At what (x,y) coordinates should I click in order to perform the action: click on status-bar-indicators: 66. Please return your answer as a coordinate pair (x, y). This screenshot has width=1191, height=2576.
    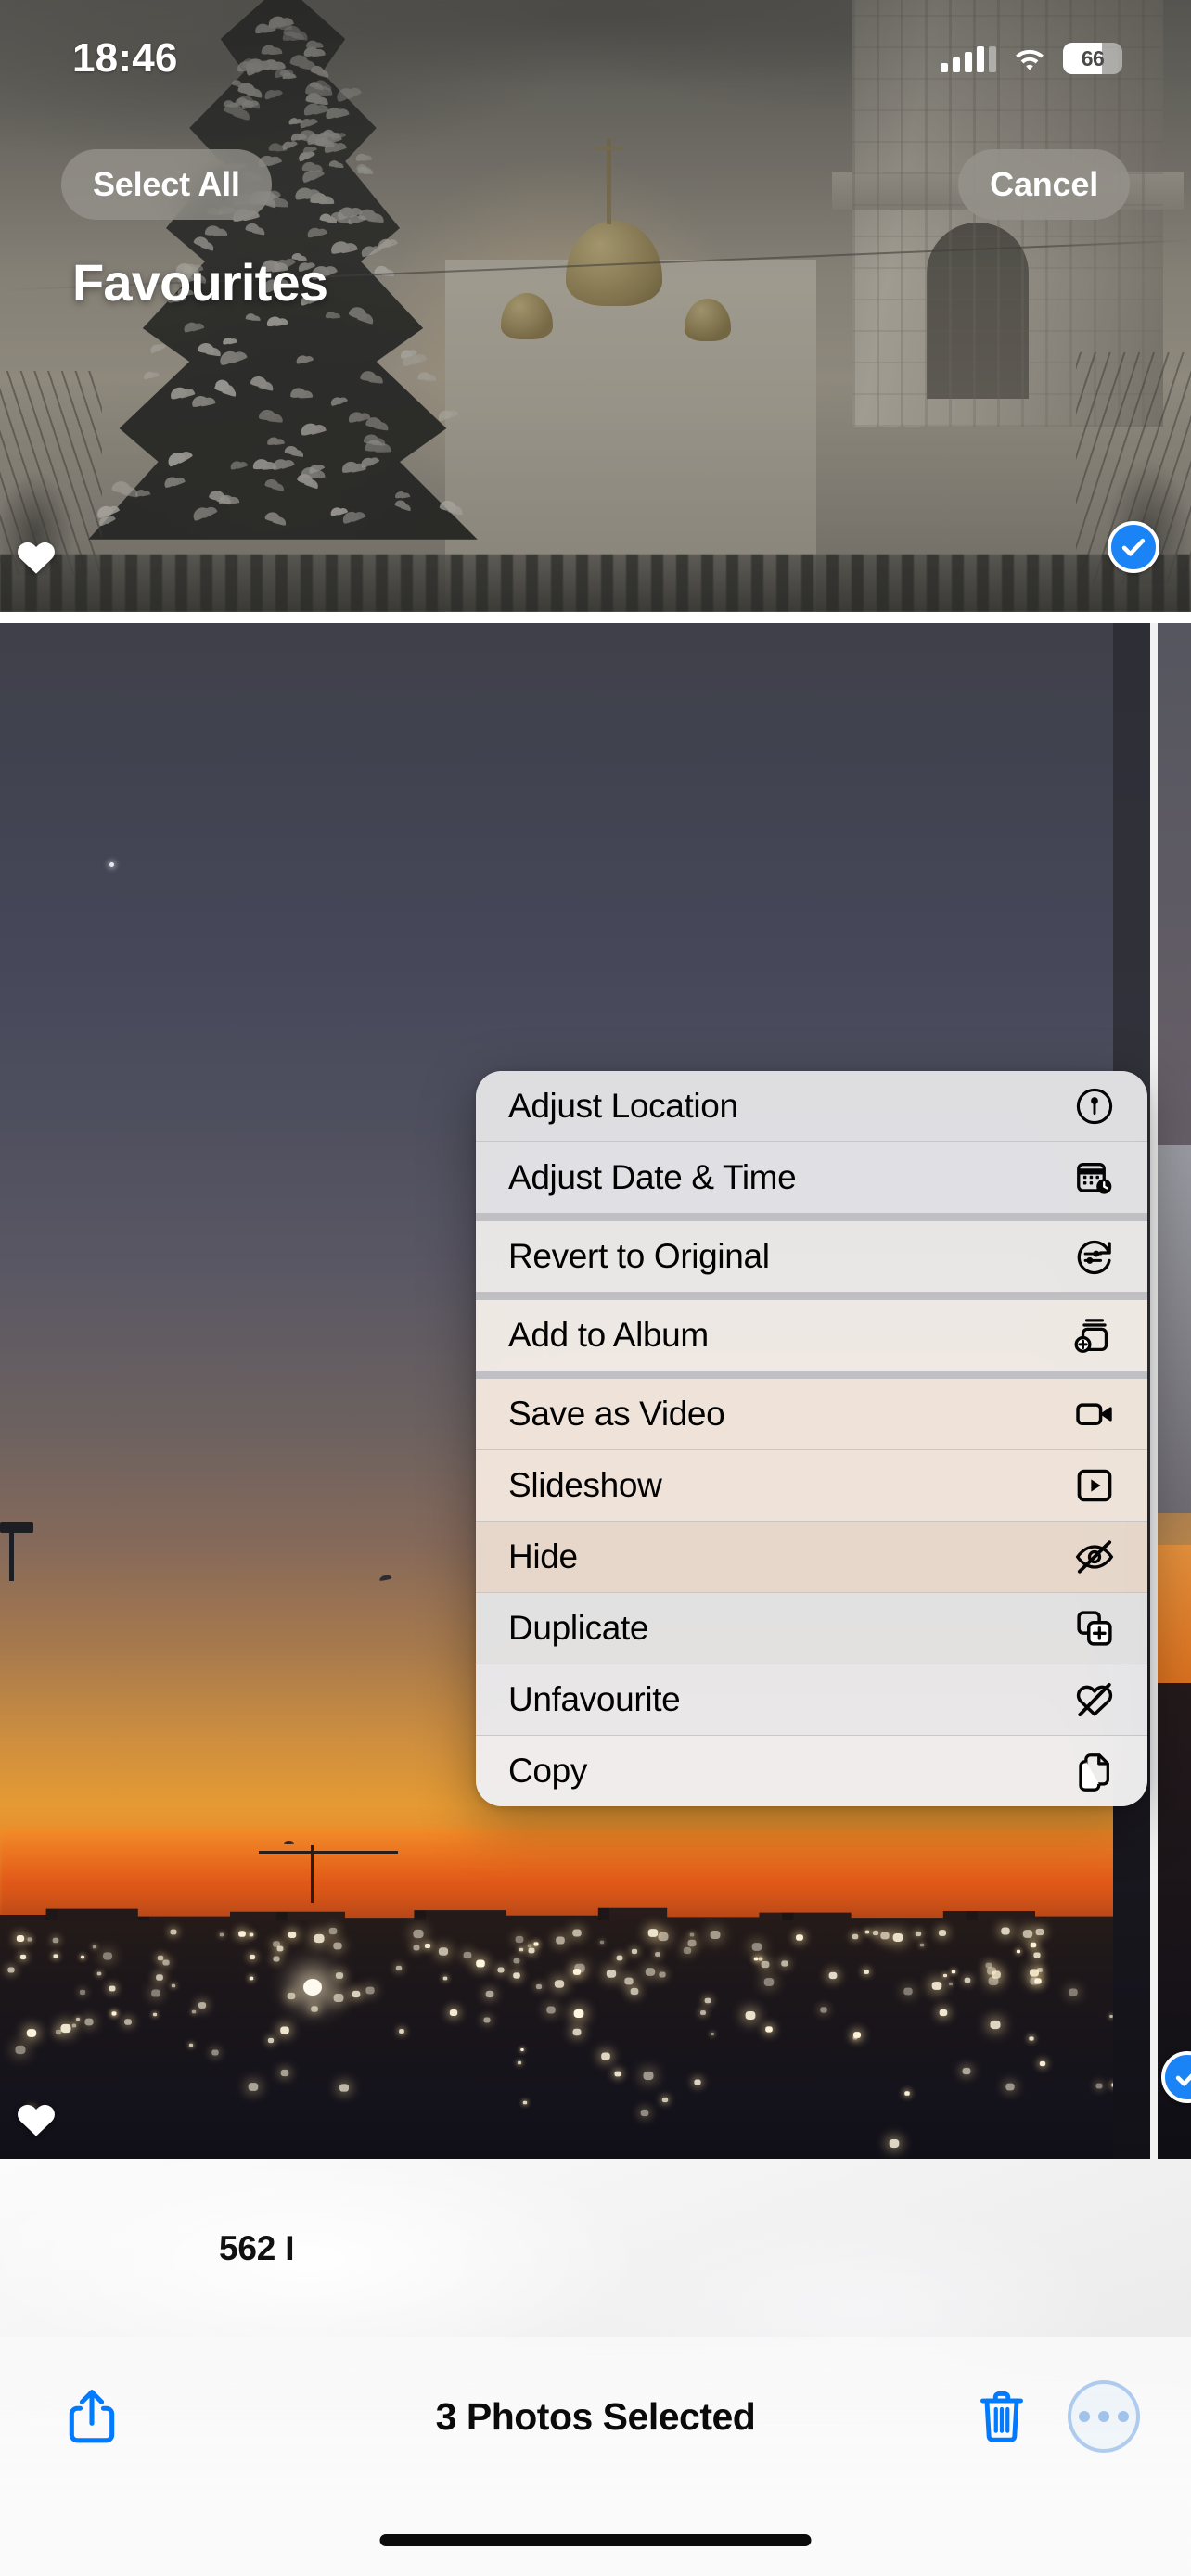
    Looking at the image, I should click on (1032, 59).